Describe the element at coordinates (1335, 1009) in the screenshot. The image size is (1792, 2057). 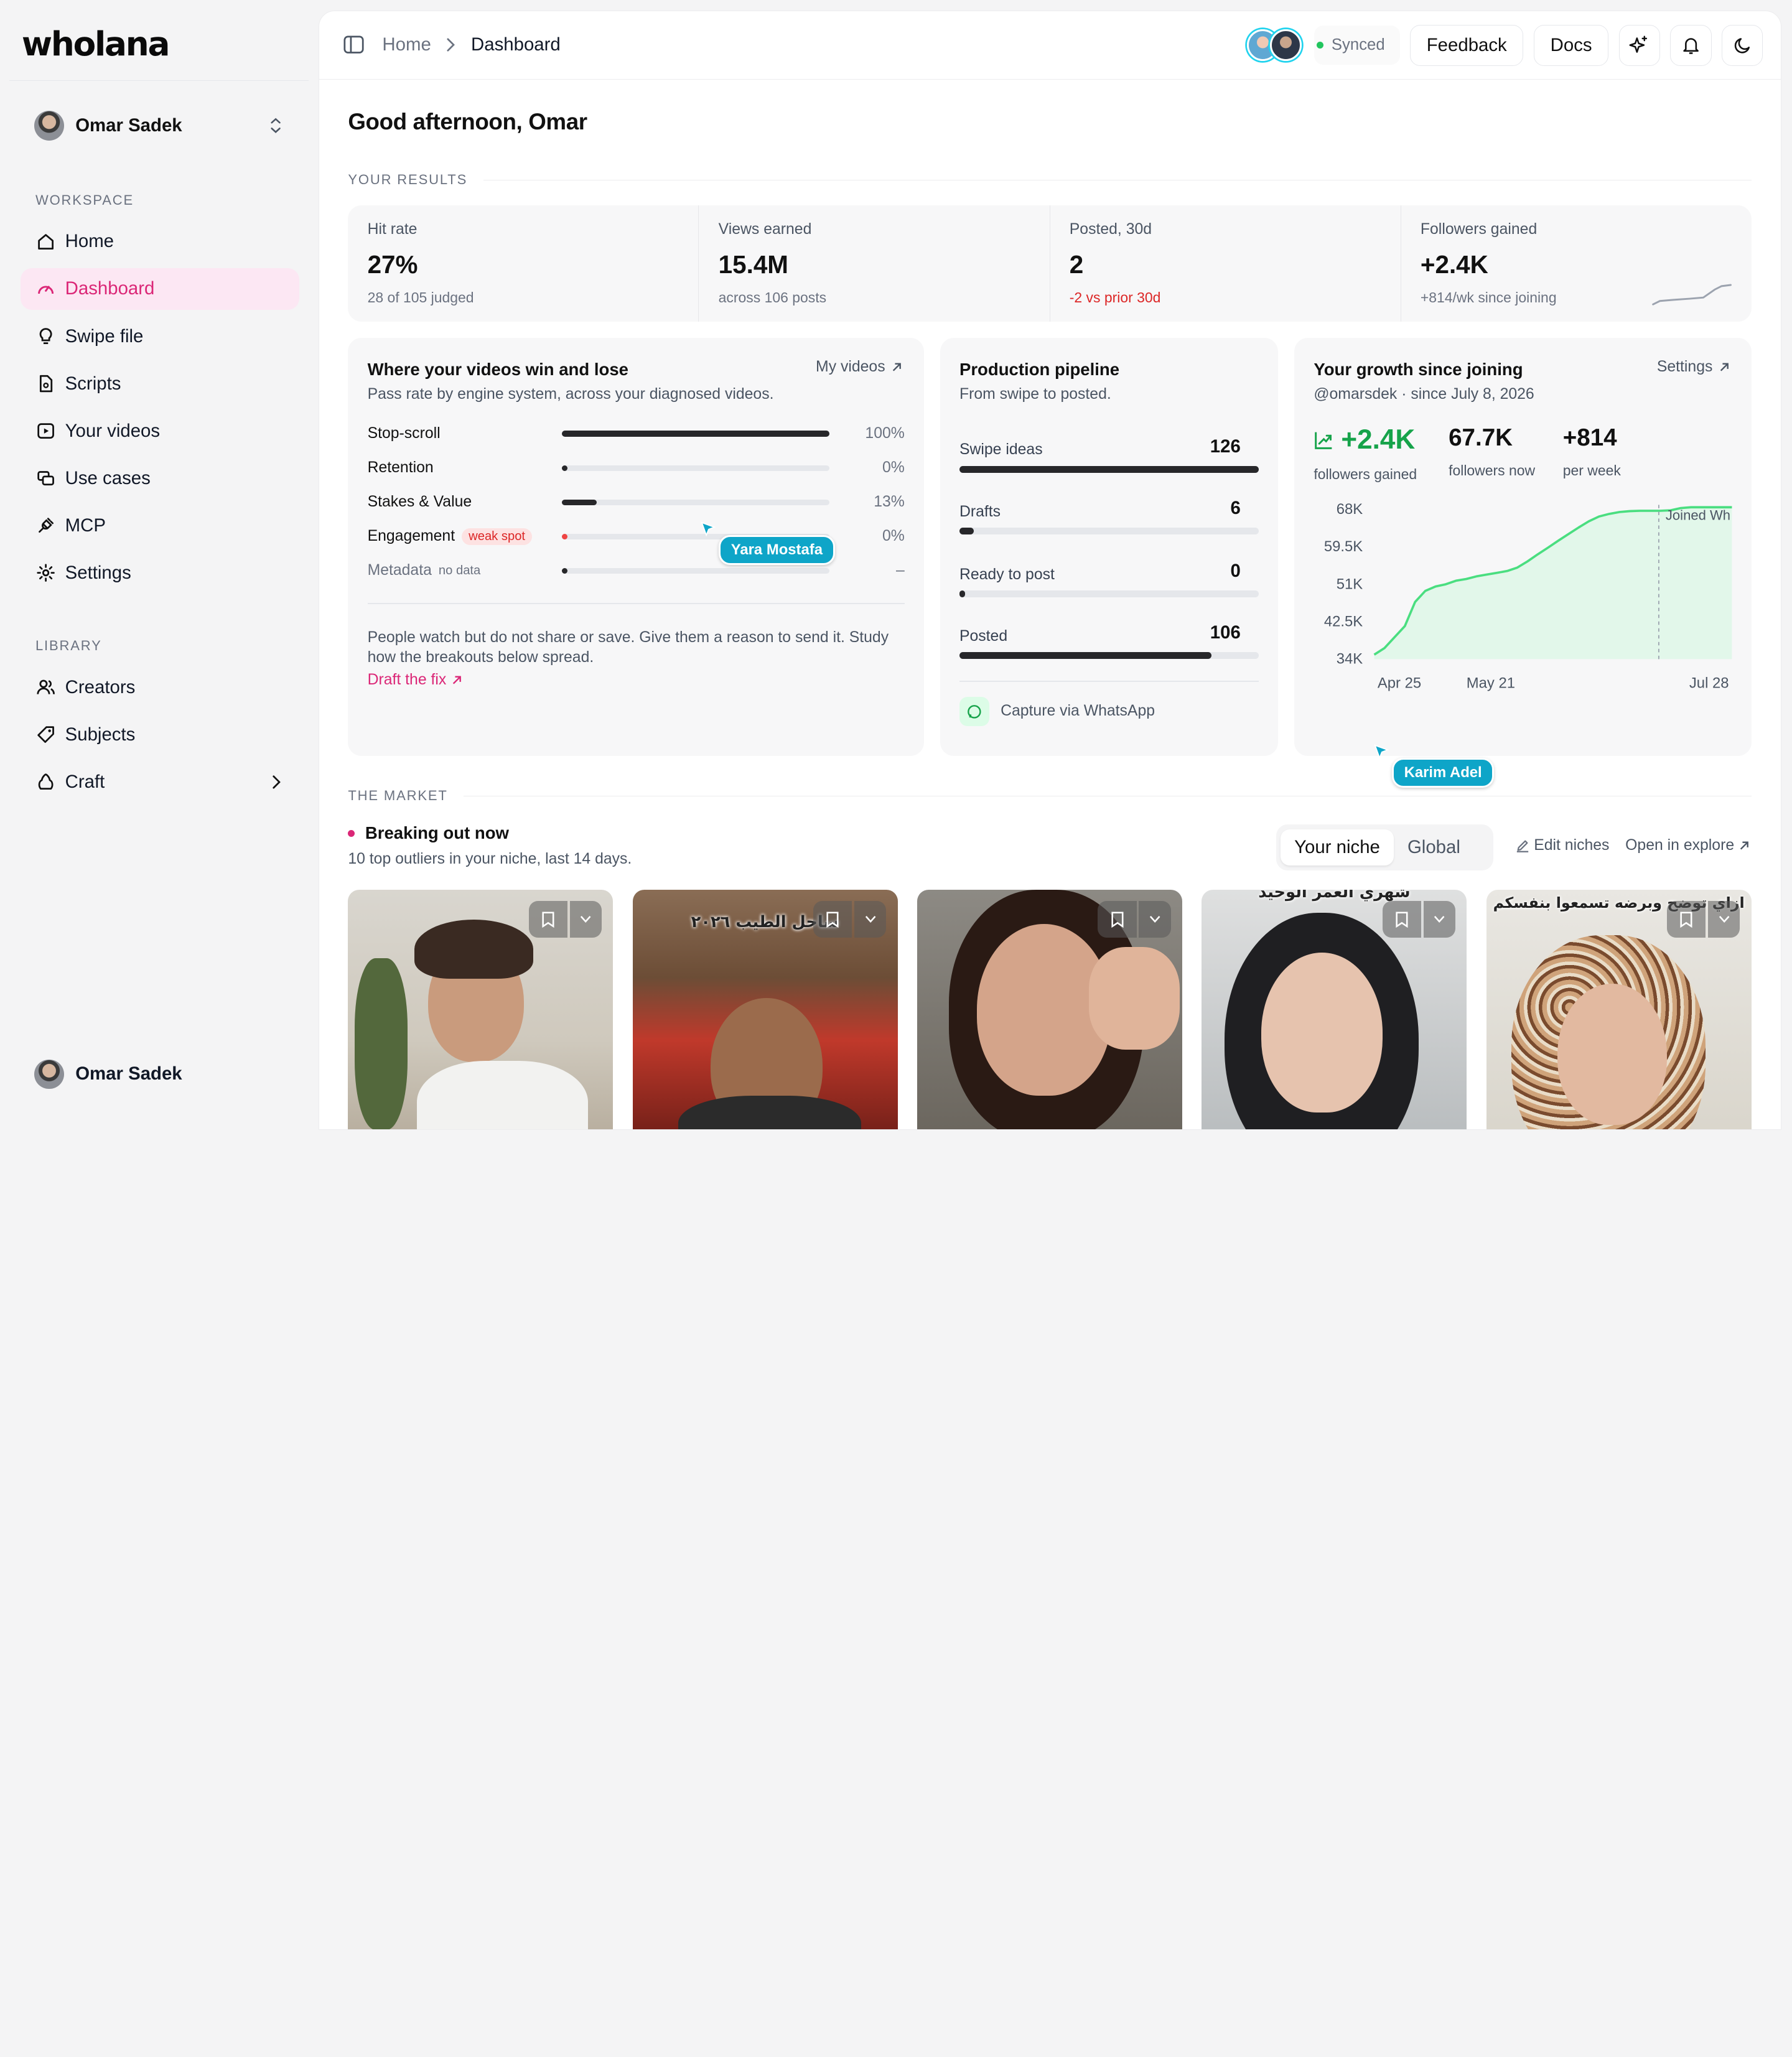
I see `video-thumbnail: شهري العمر الوحيد` at that location.